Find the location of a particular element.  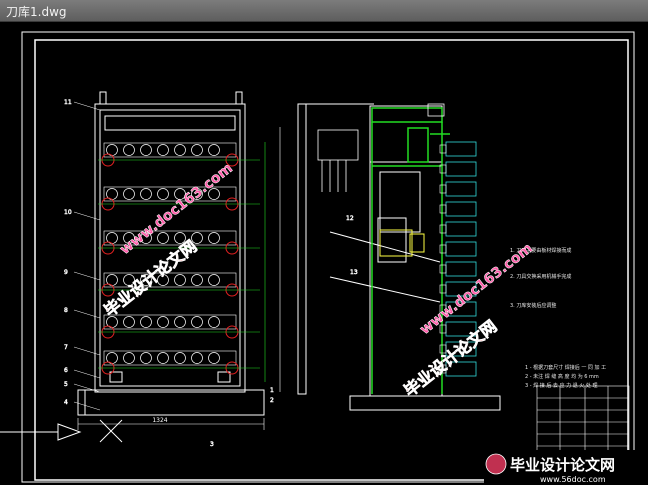

dimension-total-width: 1324 is located at coordinates (159, 420).